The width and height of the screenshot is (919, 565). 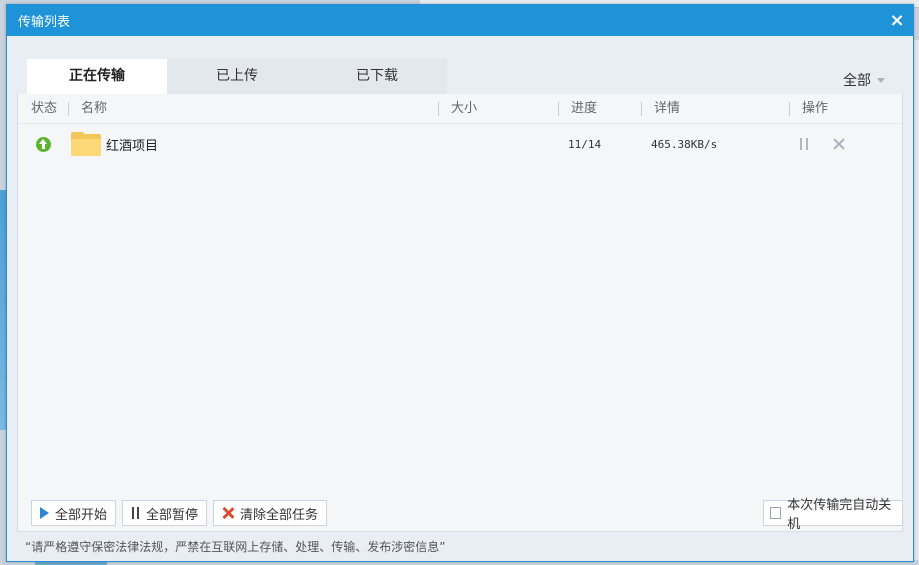 What do you see at coordinates (599, 109) in the screenshot?
I see `column-header-progress: 进度` at bounding box center [599, 109].